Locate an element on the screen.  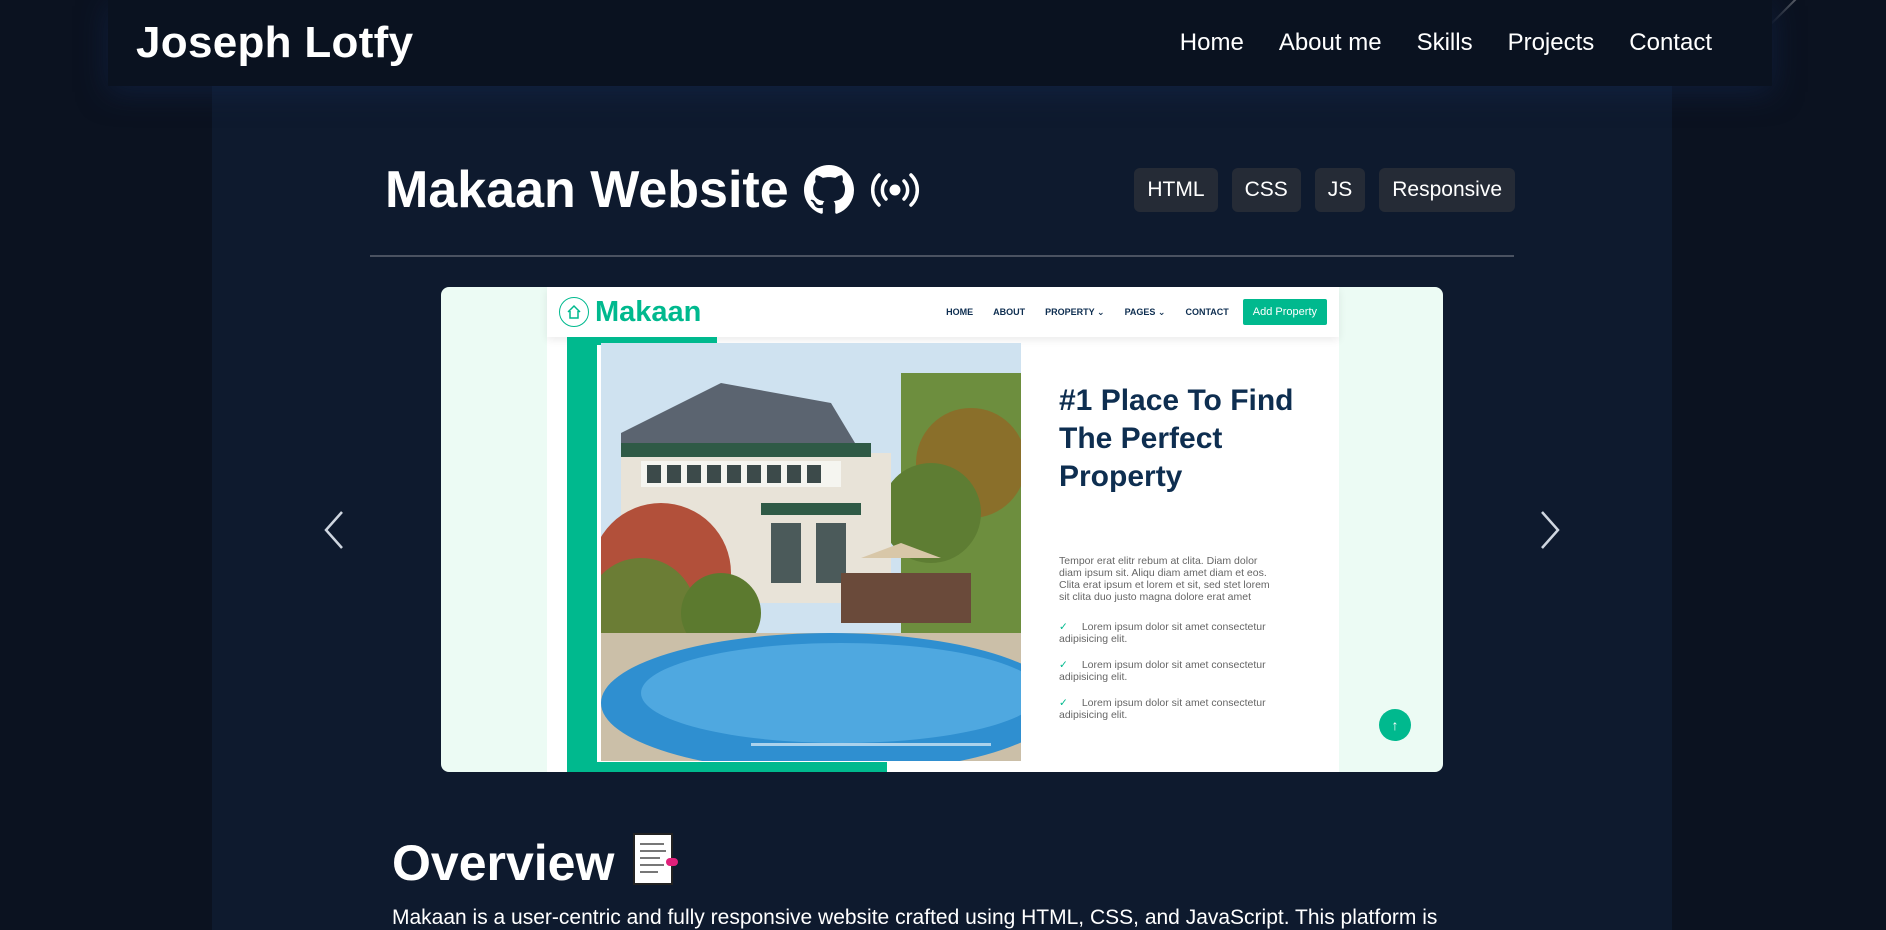
slide-heading: #1 Place To Find The Perfect Property is located at coordinates (1176, 438).